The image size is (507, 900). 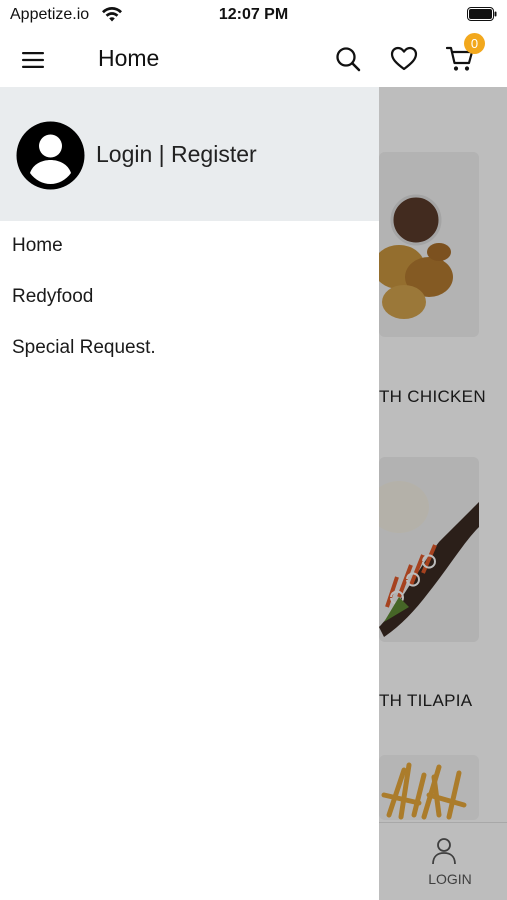 What do you see at coordinates (404, 59) in the screenshot?
I see `heart-icon` at bounding box center [404, 59].